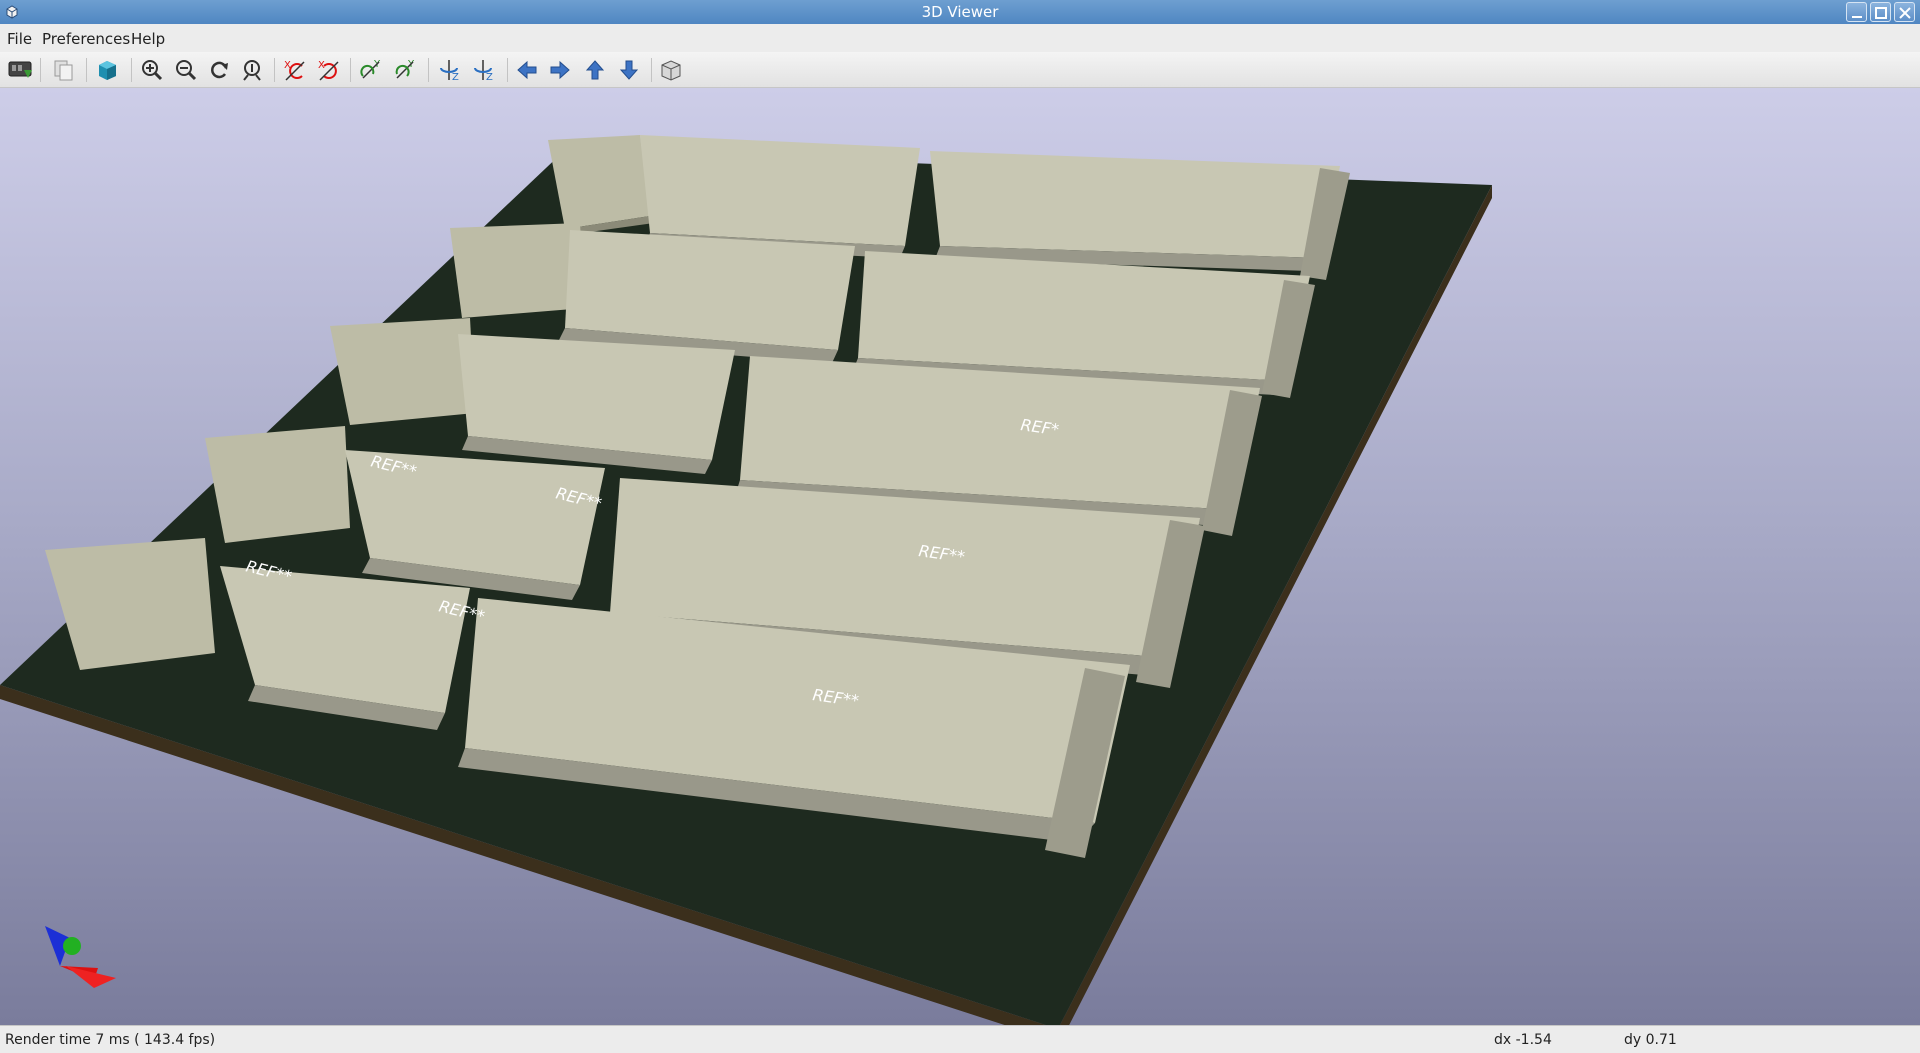 The width and height of the screenshot is (1920, 1053). What do you see at coordinates (1856, 12) in the screenshot?
I see `minimize-button` at bounding box center [1856, 12].